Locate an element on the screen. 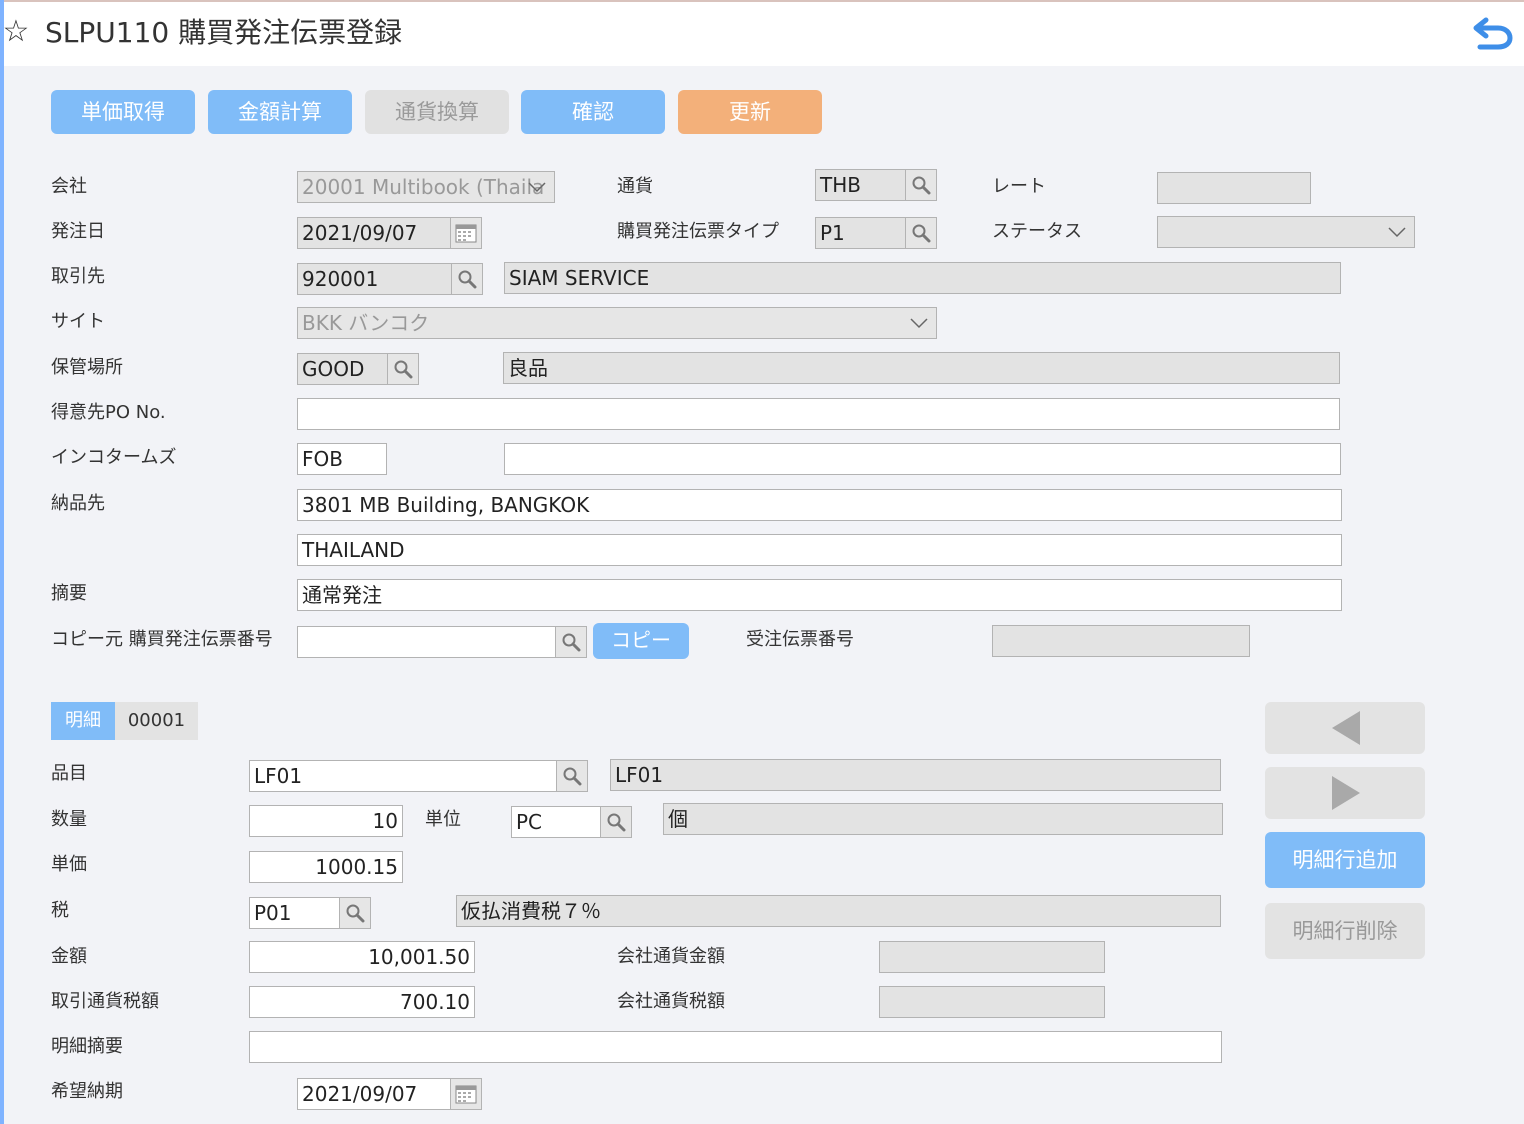  sales-order-no-field is located at coordinates (1121, 641).